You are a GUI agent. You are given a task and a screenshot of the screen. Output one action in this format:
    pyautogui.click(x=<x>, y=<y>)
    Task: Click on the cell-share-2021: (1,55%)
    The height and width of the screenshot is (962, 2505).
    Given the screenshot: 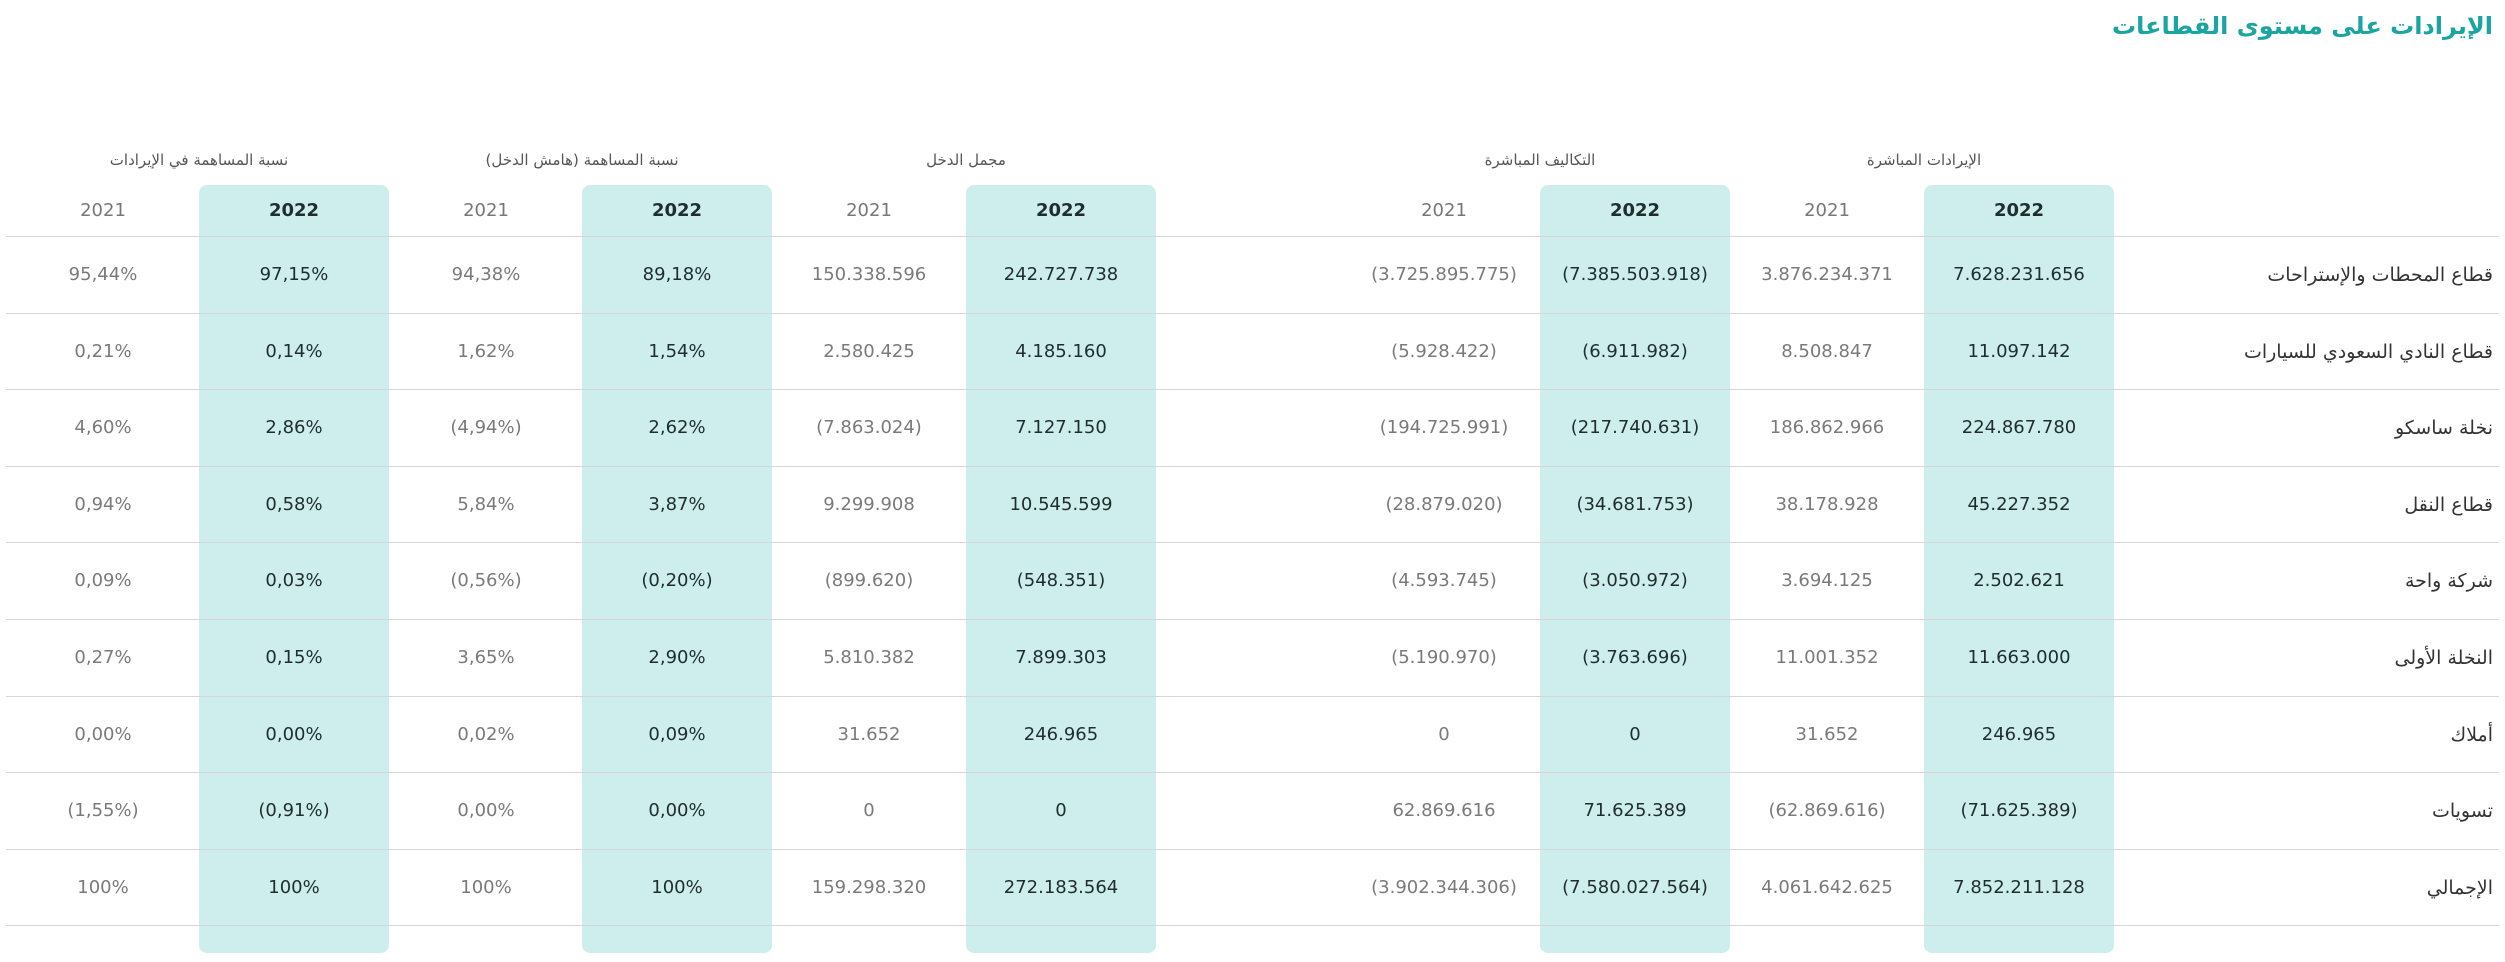 What is the action you would take?
    pyautogui.click(x=103, y=811)
    